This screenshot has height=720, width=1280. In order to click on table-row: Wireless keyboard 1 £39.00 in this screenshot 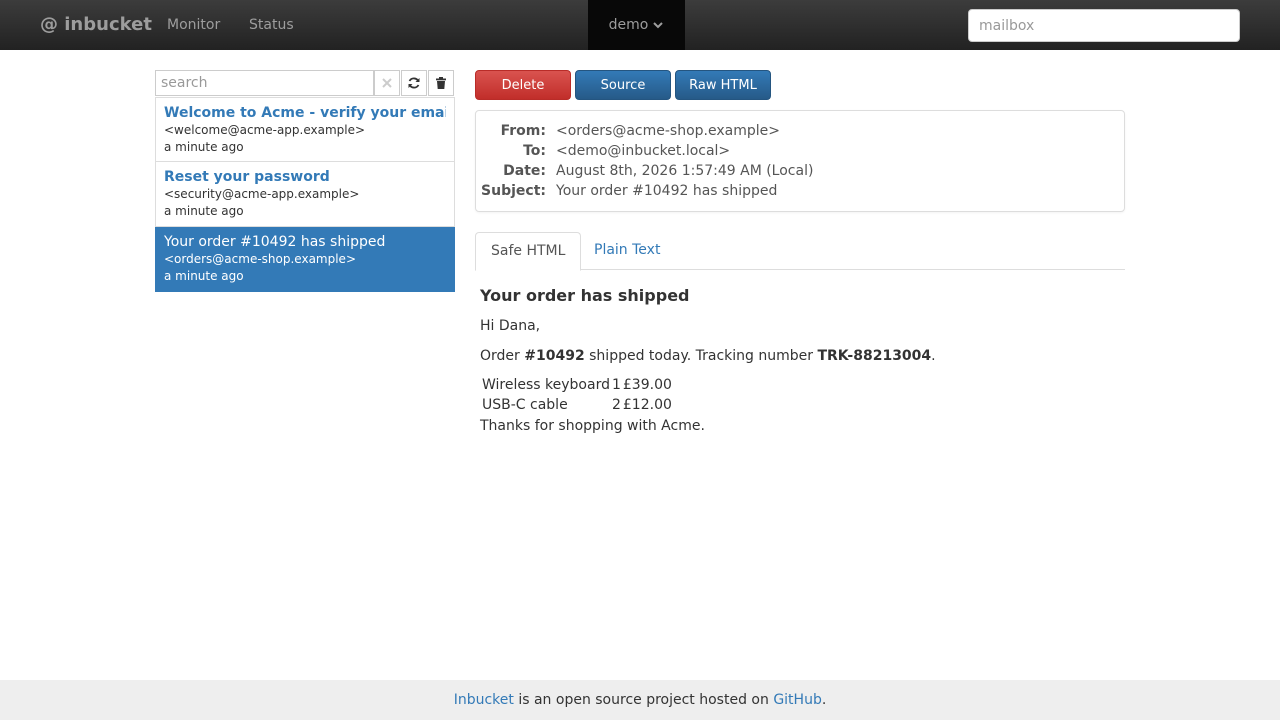, I will do `click(577, 385)`.